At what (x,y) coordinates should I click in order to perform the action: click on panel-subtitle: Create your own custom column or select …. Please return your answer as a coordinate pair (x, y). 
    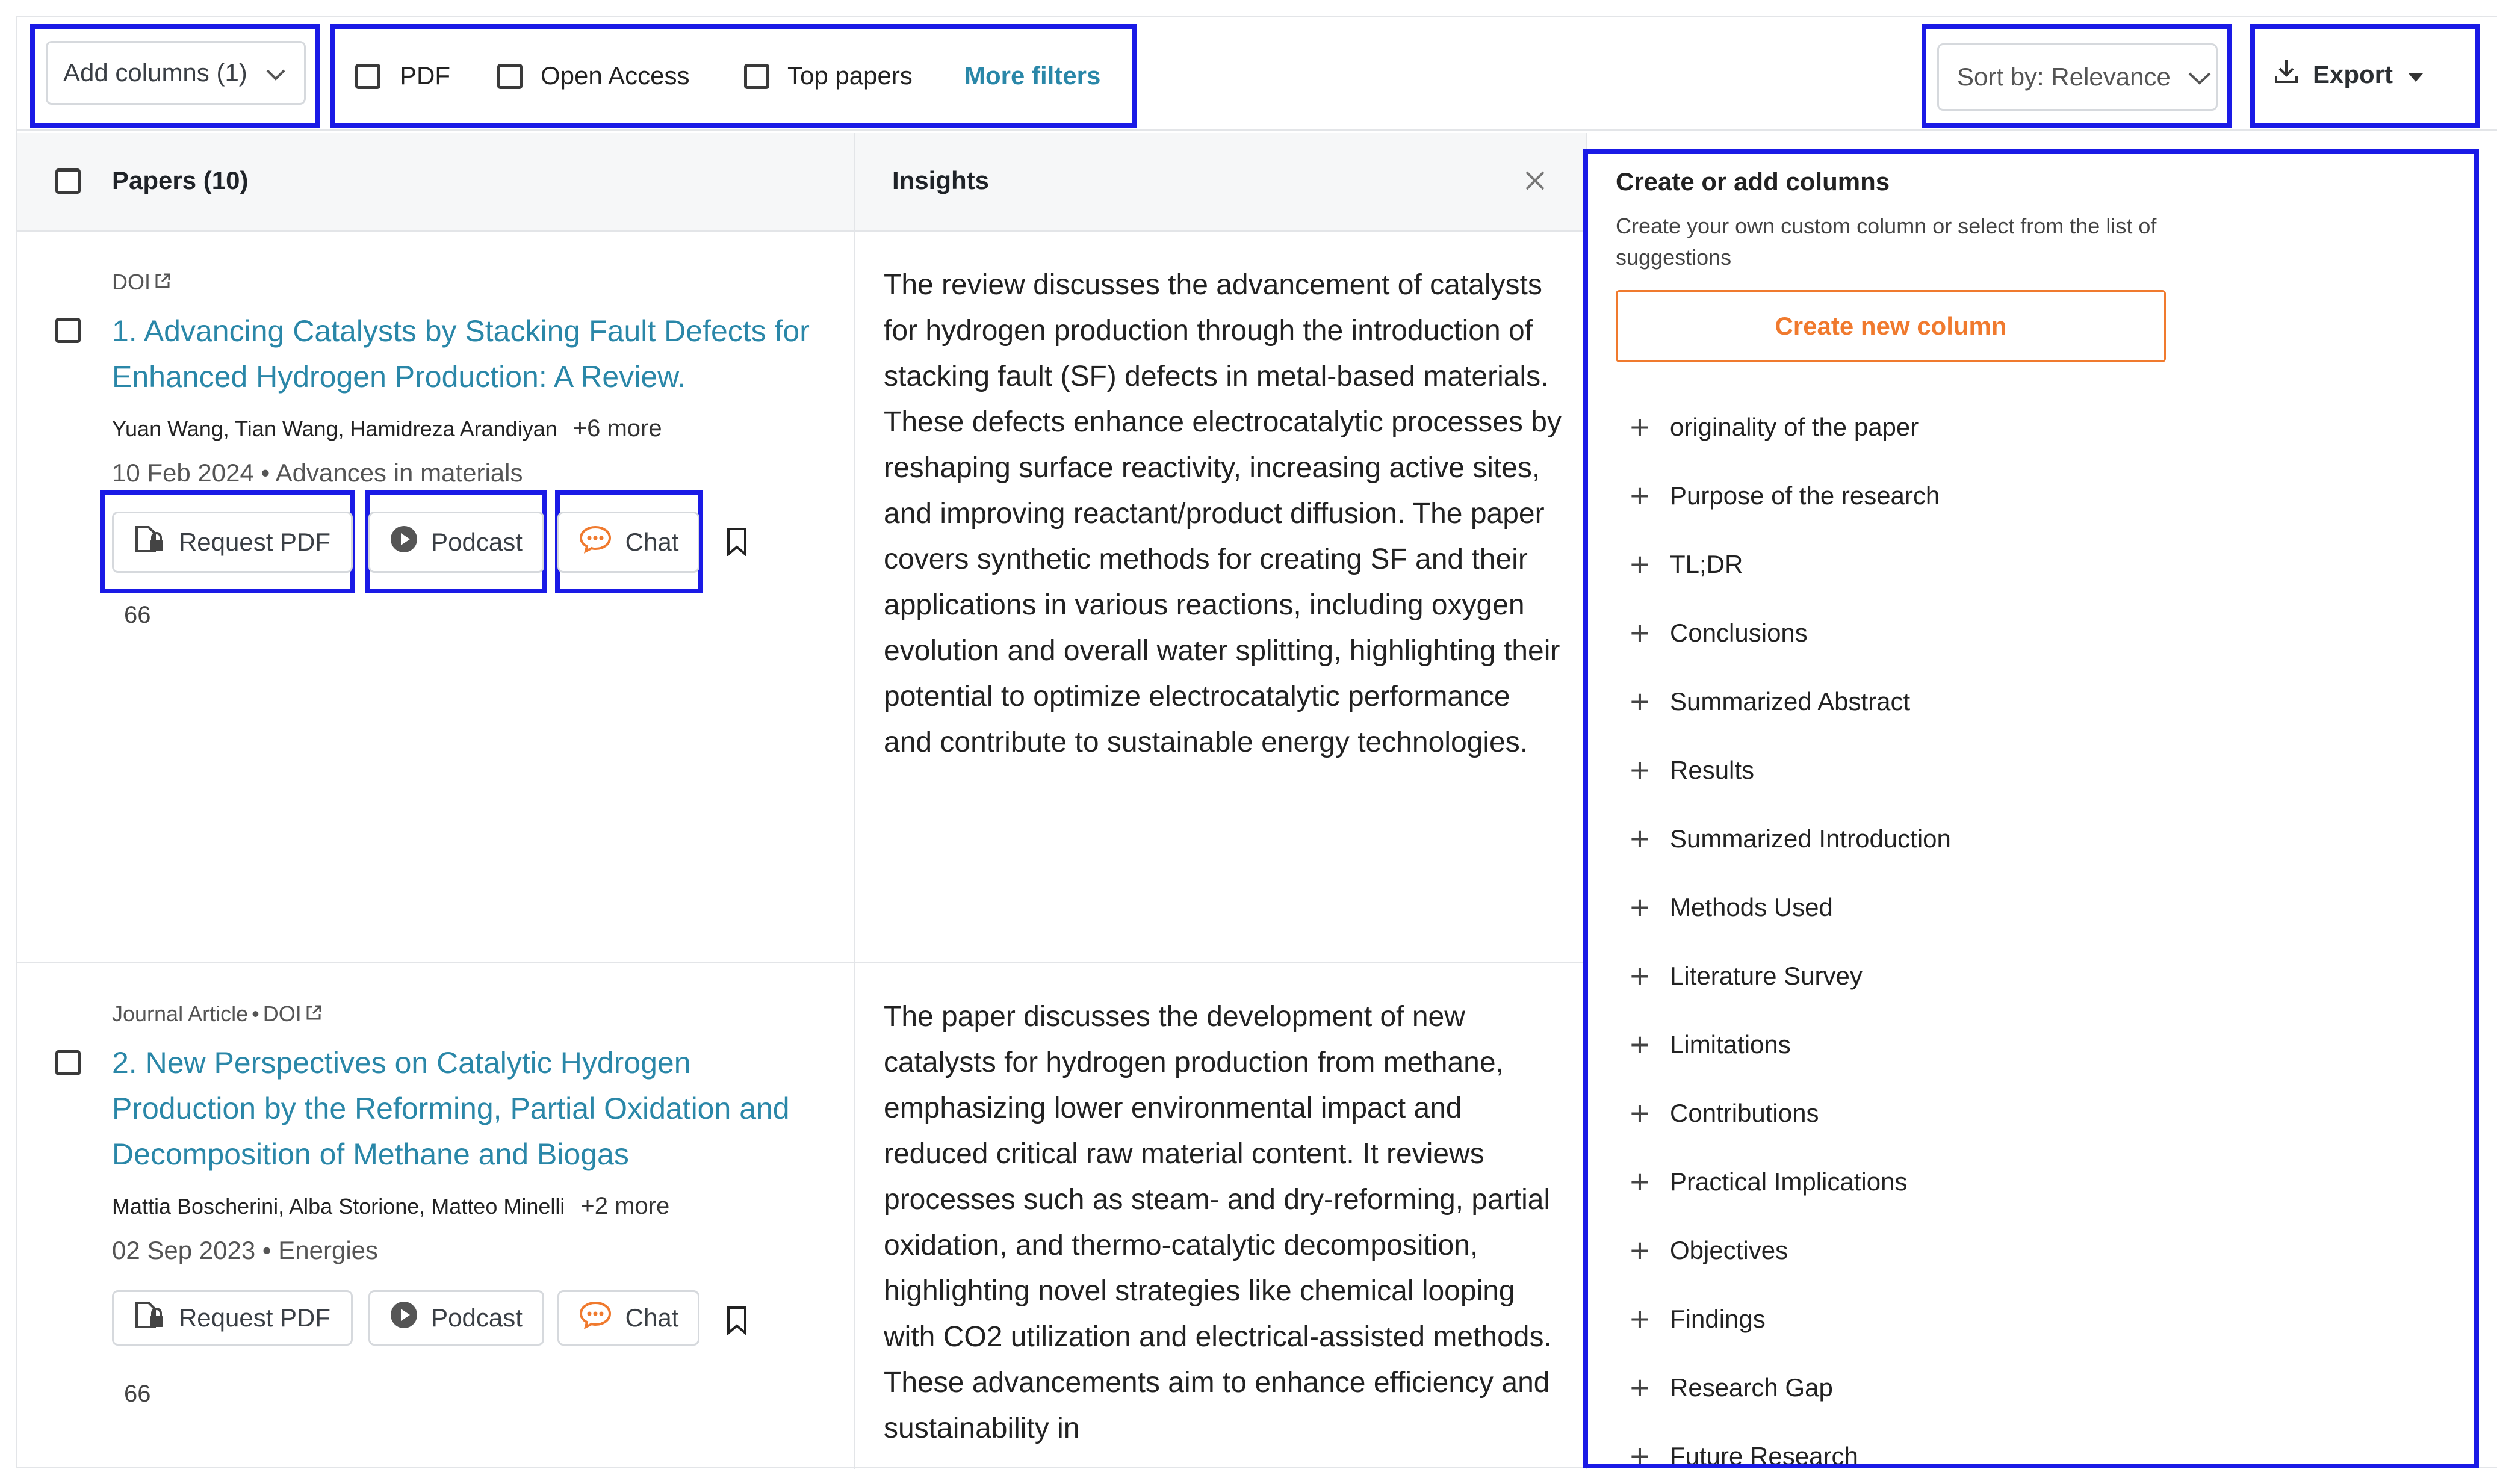
    Looking at the image, I should click on (1886, 242).